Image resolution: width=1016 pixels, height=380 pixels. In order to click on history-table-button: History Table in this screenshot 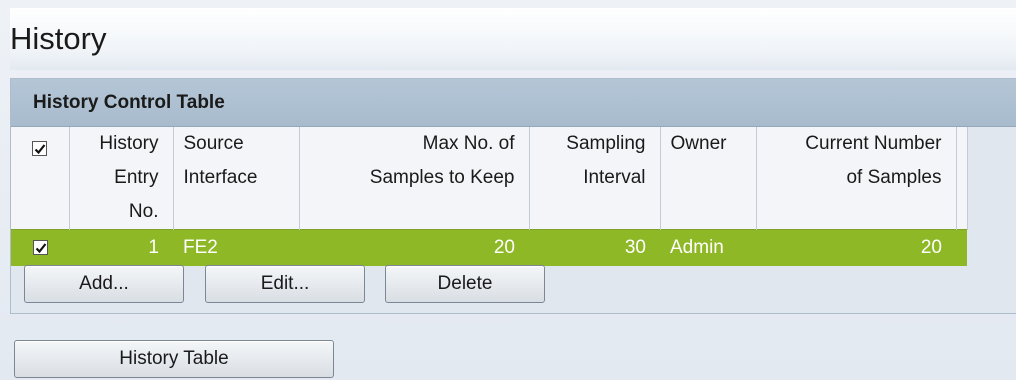, I will do `click(174, 359)`.